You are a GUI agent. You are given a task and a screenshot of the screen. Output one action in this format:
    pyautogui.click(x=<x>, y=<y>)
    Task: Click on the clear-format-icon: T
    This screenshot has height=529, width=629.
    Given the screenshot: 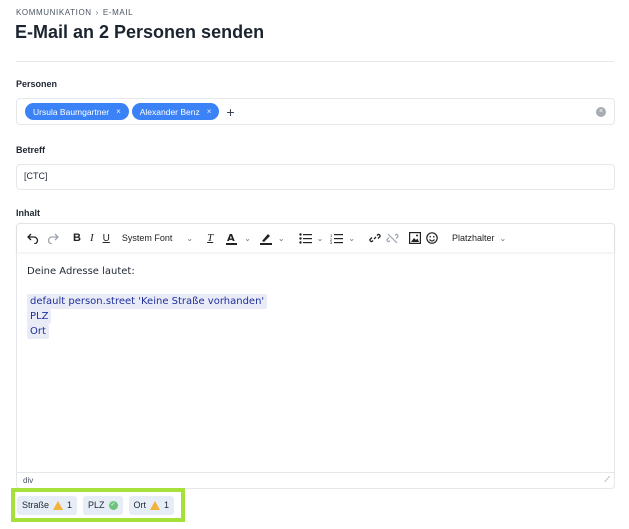 What is the action you would take?
    pyautogui.click(x=210, y=238)
    